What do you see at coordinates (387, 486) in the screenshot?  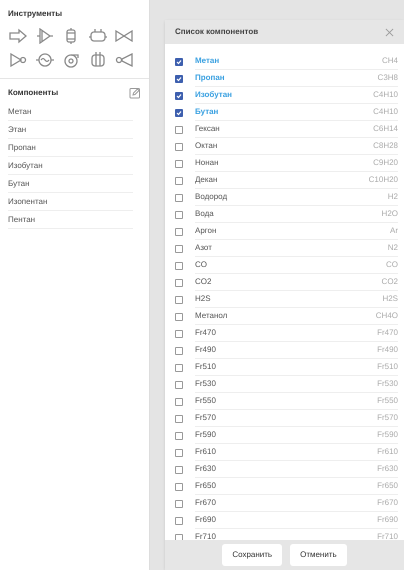 I see `component-formula: Fr650` at bounding box center [387, 486].